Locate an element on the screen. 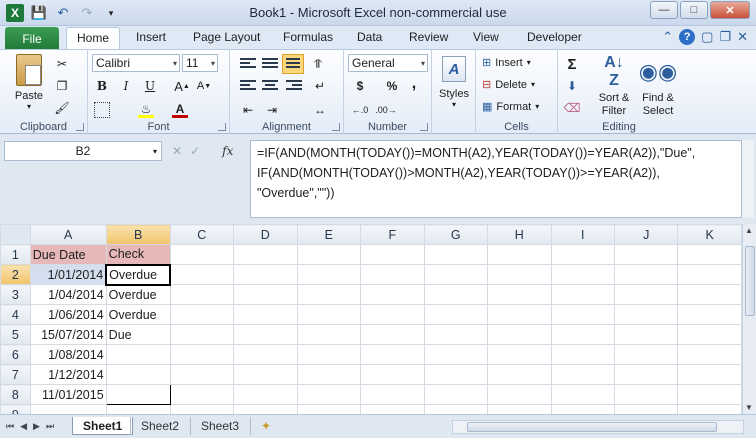 The width and height of the screenshot is (756, 438). cell-b4: Overdue is located at coordinates (138, 314).